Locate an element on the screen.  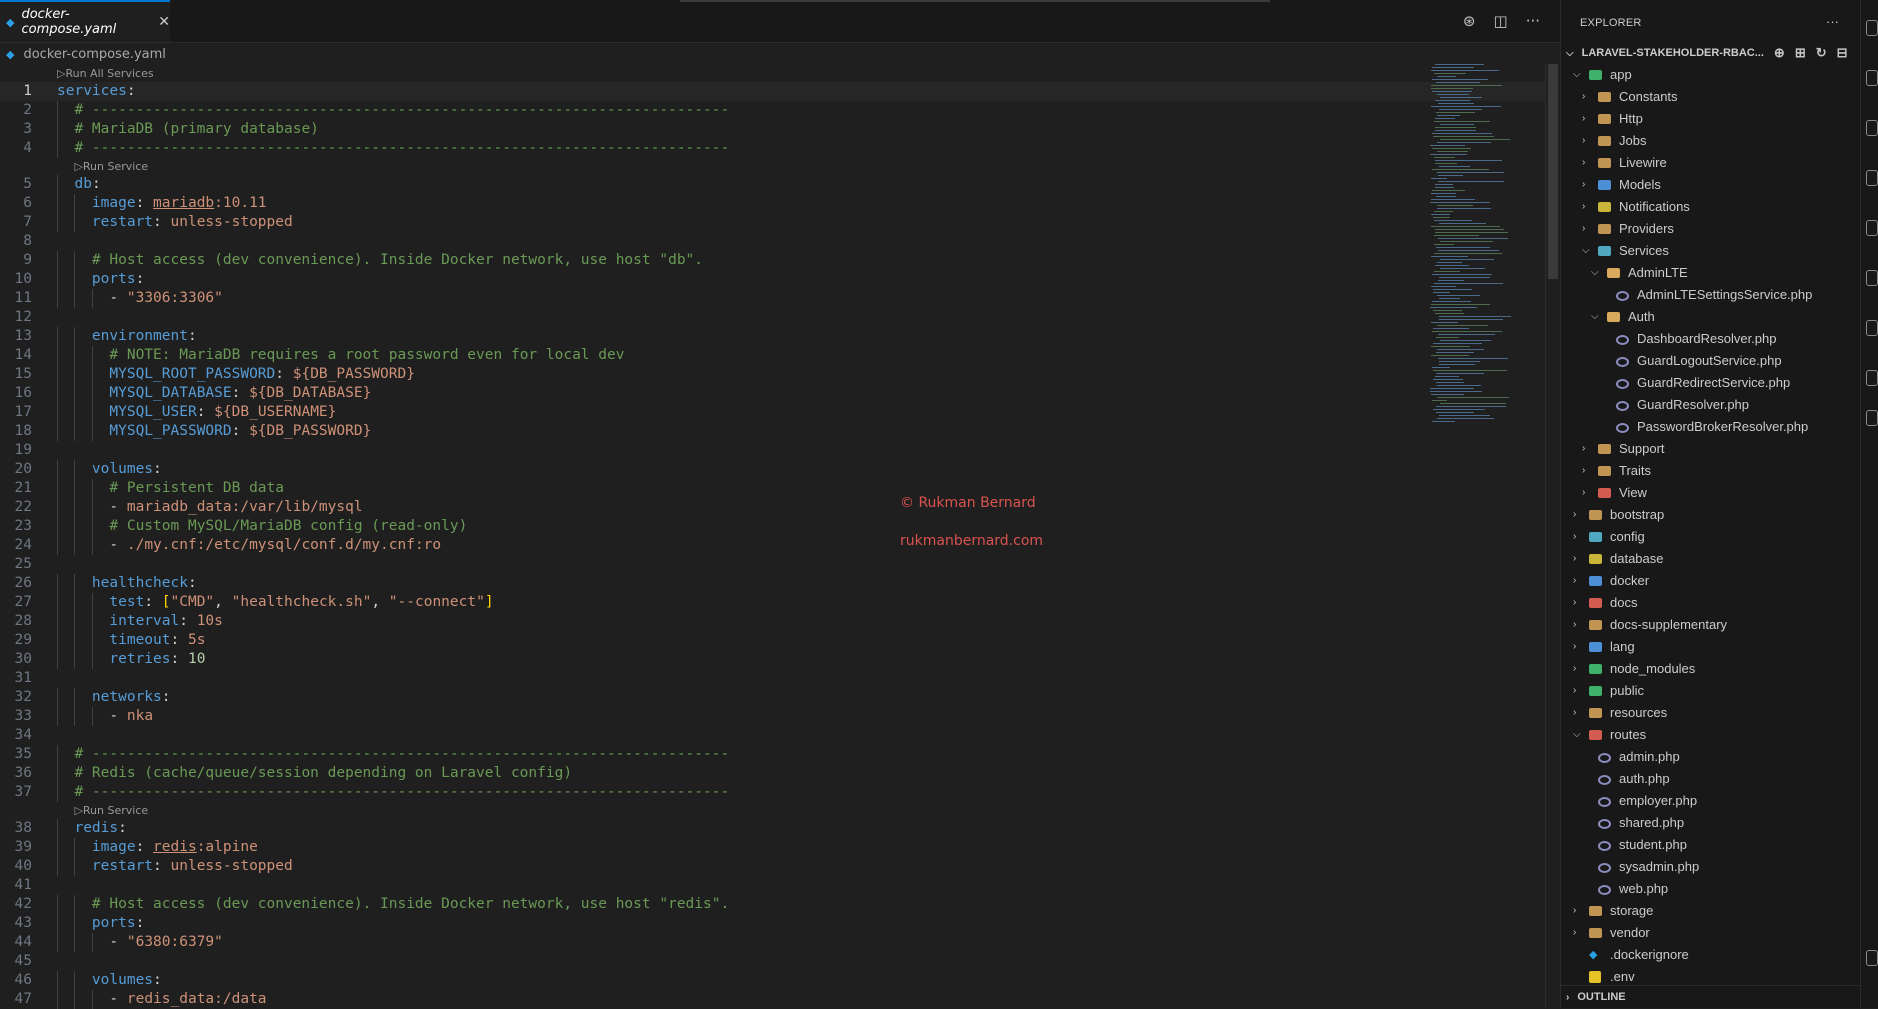
panel-icon is located at coordinates (1872, 418).